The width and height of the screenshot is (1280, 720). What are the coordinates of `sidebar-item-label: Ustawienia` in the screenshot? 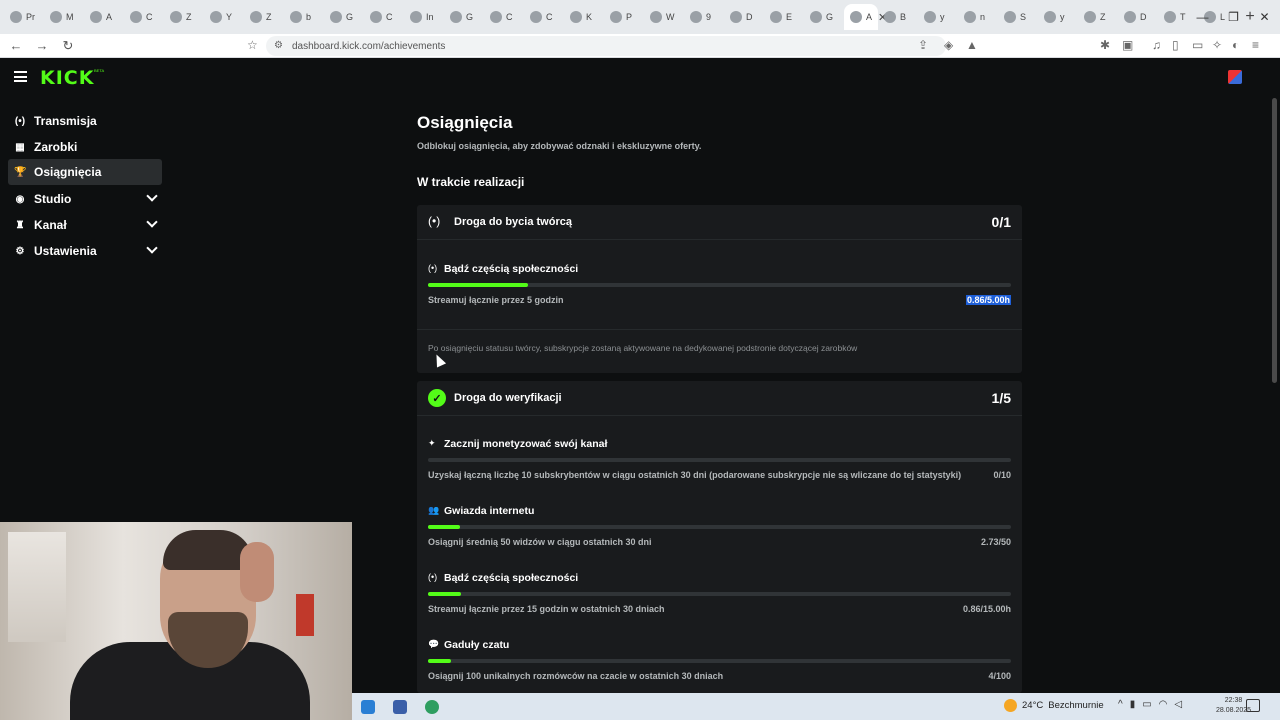 It's located at (65, 251).